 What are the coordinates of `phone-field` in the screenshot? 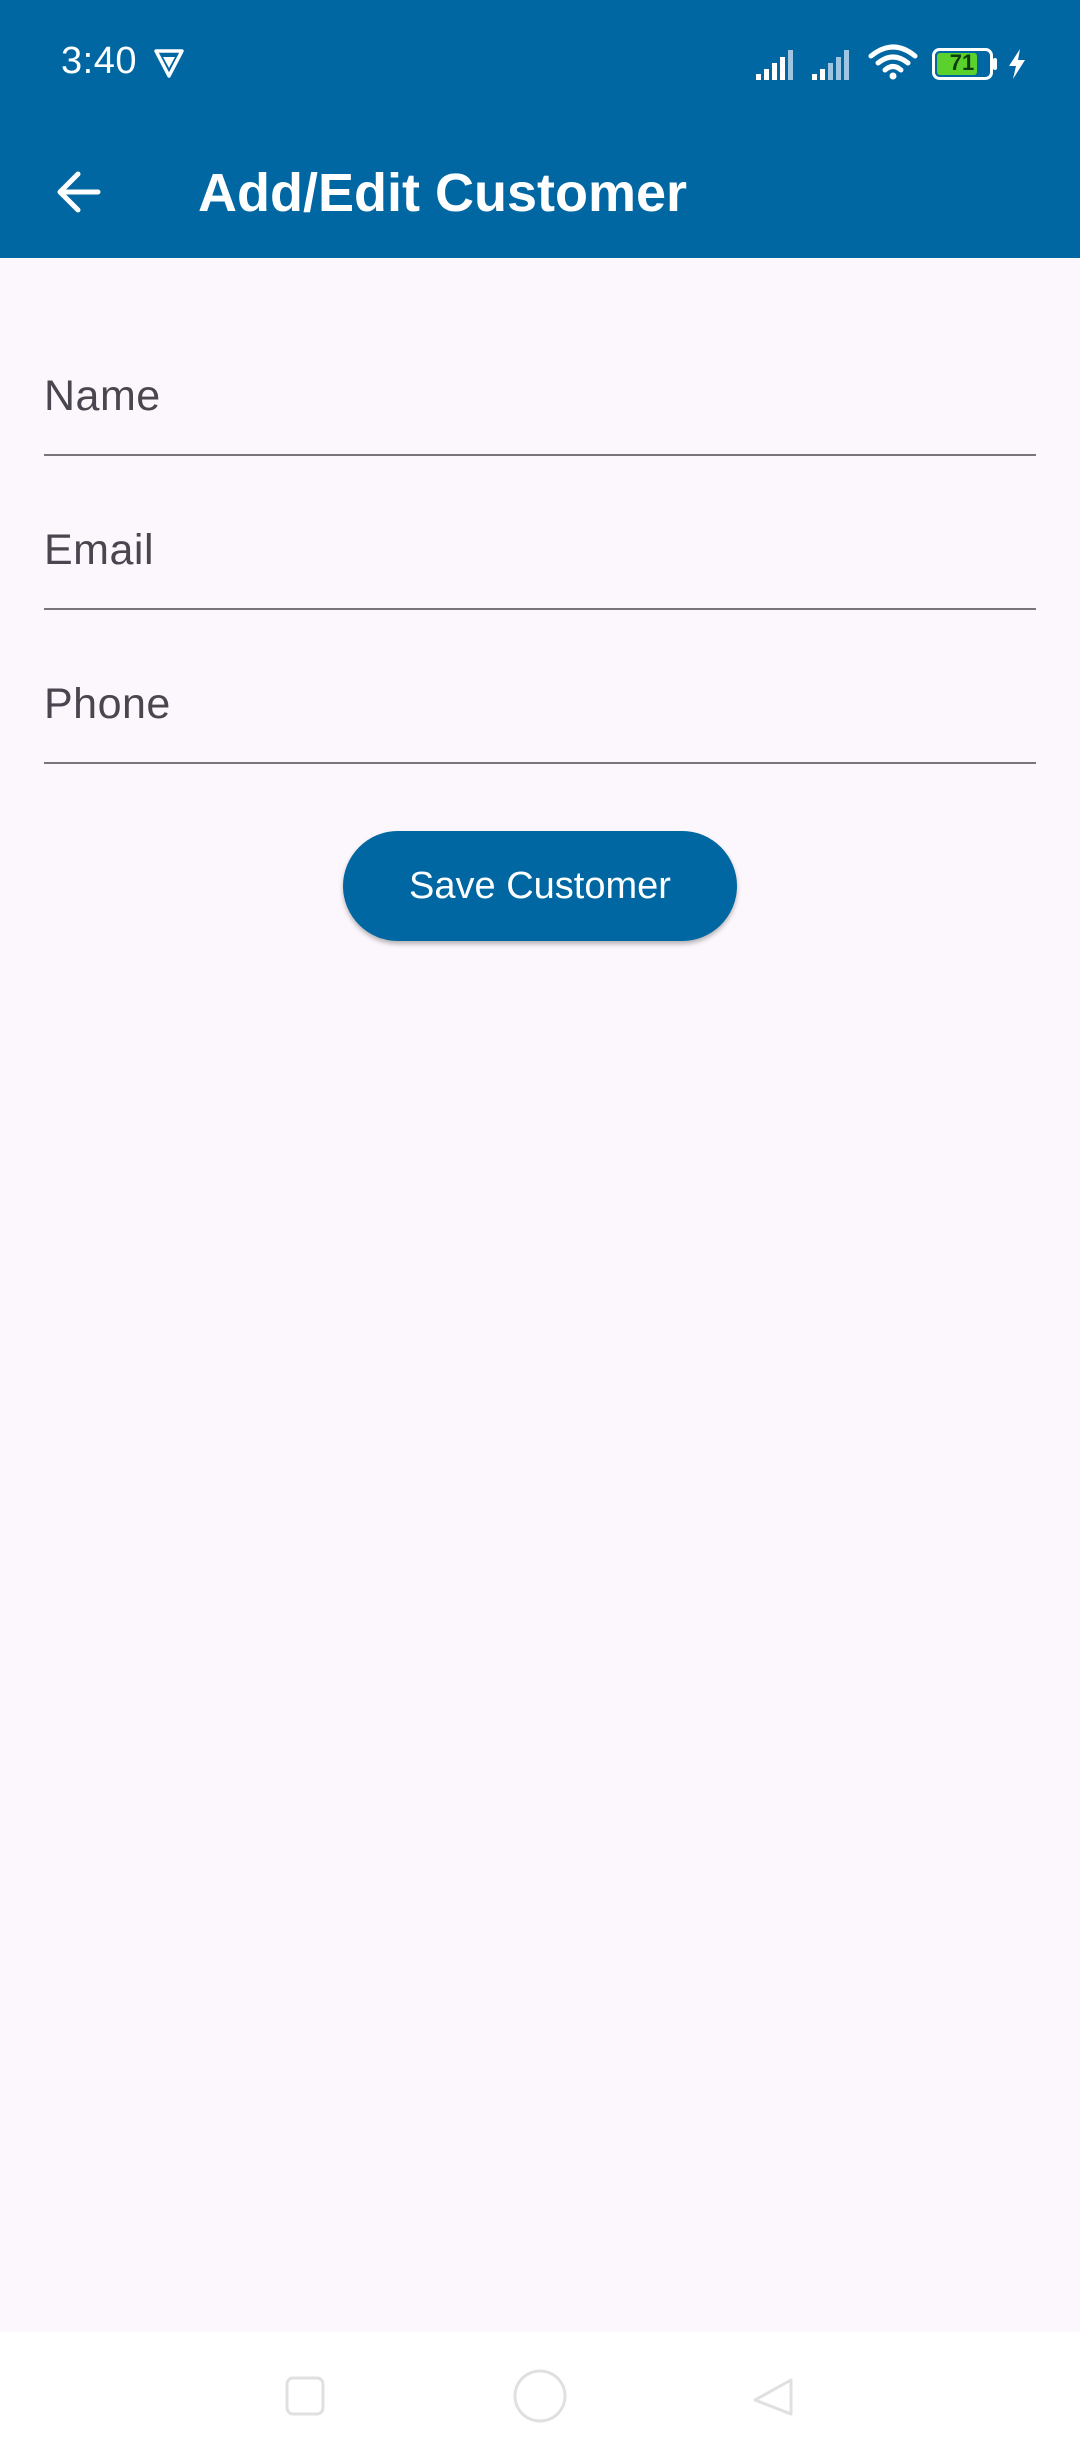 It's located at (540, 707).